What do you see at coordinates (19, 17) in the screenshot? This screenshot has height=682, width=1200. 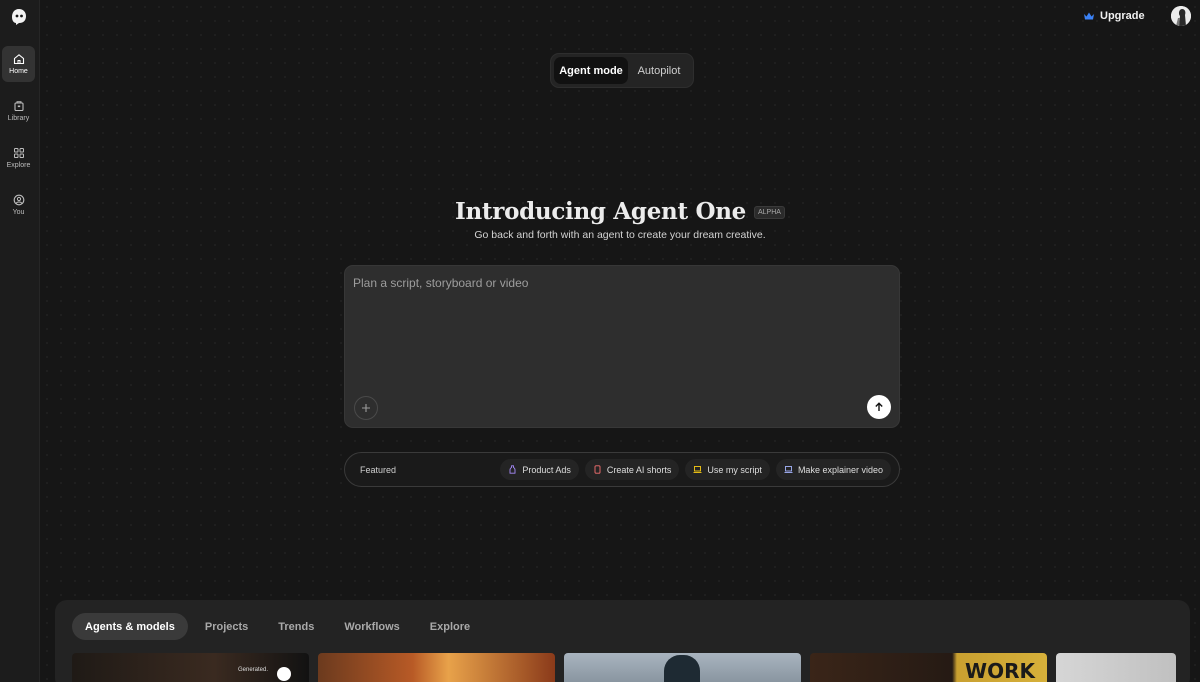 I see `app-logo-icon` at bounding box center [19, 17].